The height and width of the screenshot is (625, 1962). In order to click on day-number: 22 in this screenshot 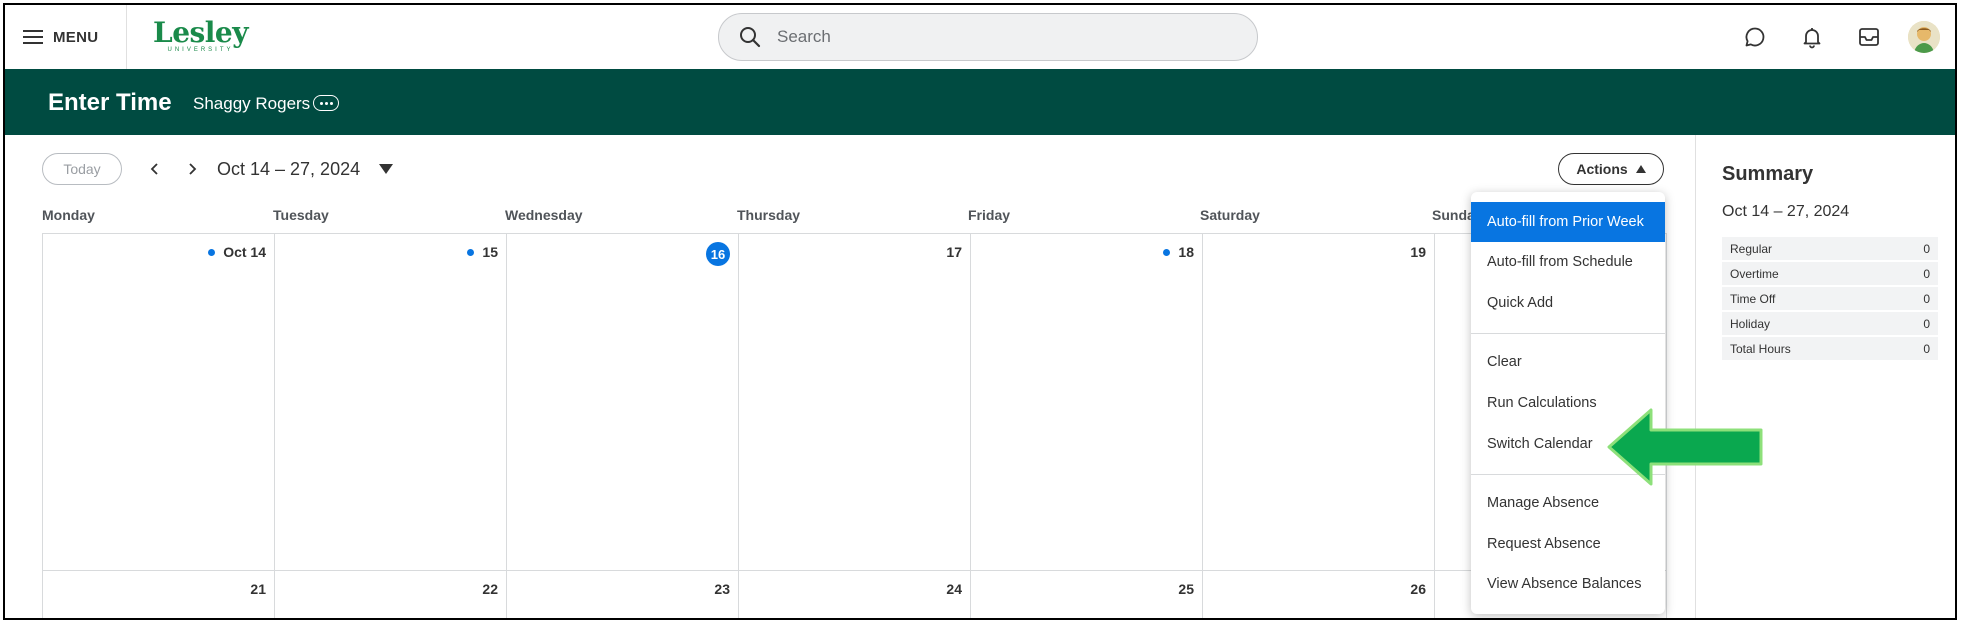, I will do `click(490, 589)`.